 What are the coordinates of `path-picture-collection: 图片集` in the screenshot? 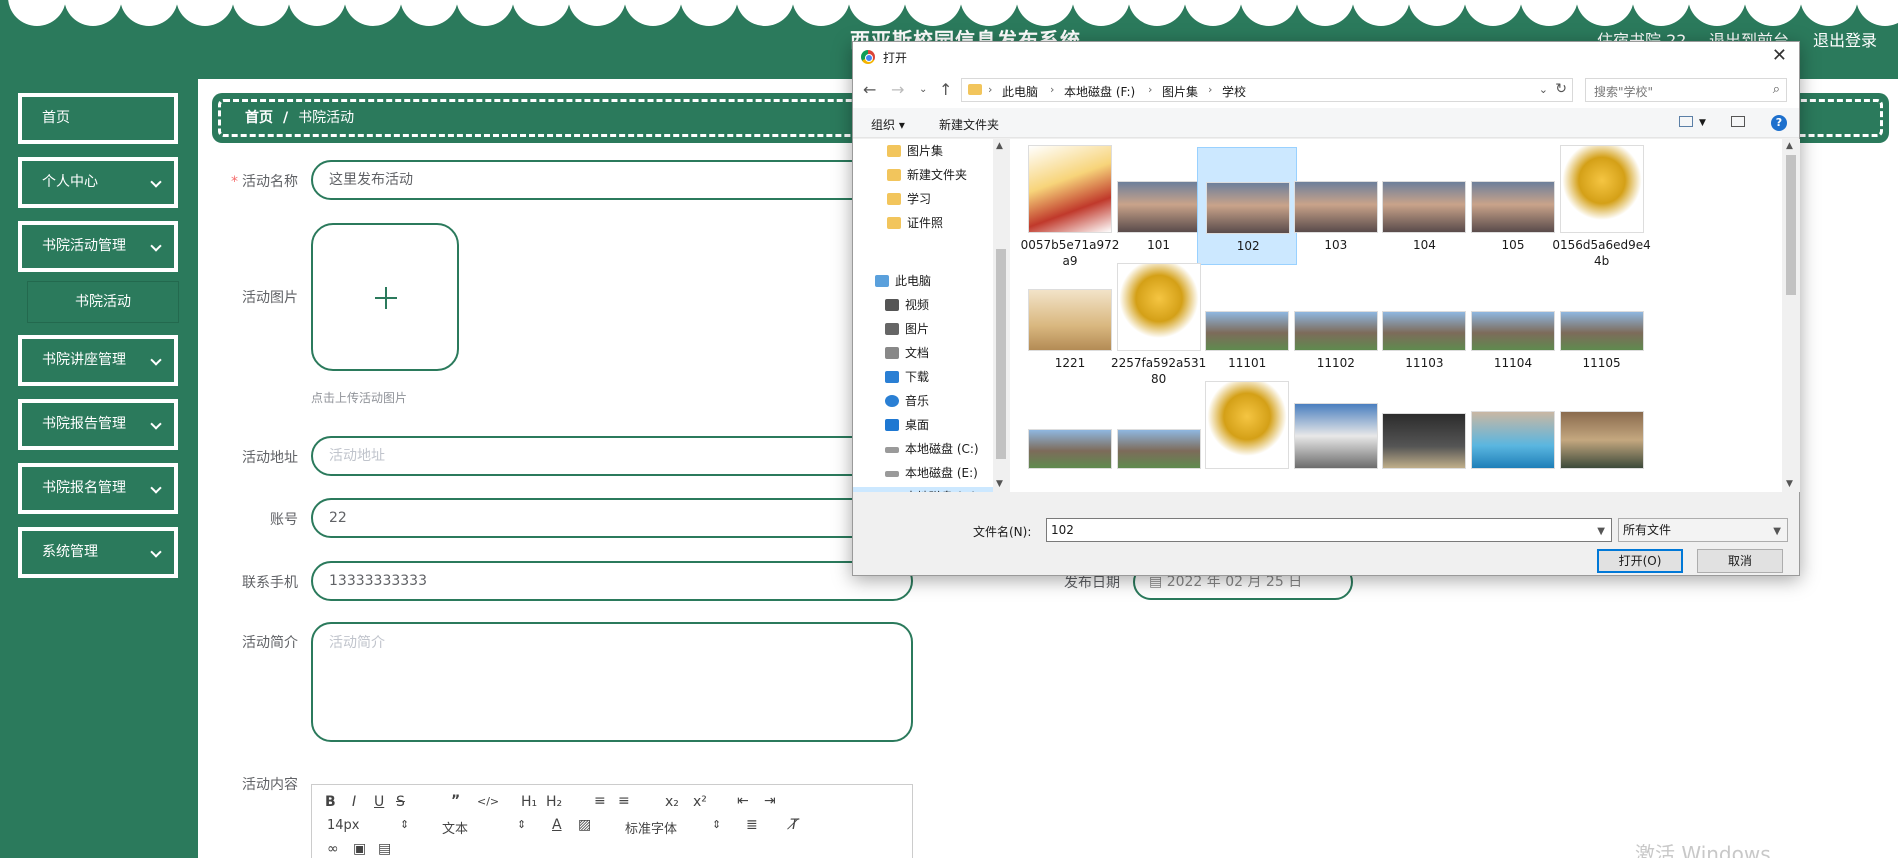 It's located at (1180, 91).